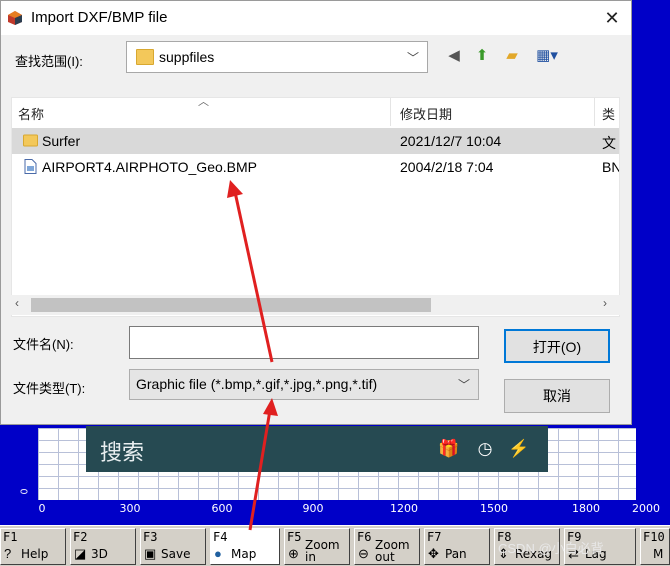  Describe the element at coordinates (49, 388) in the screenshot. I see `filetype-label: 文件类型(T):` at that location.